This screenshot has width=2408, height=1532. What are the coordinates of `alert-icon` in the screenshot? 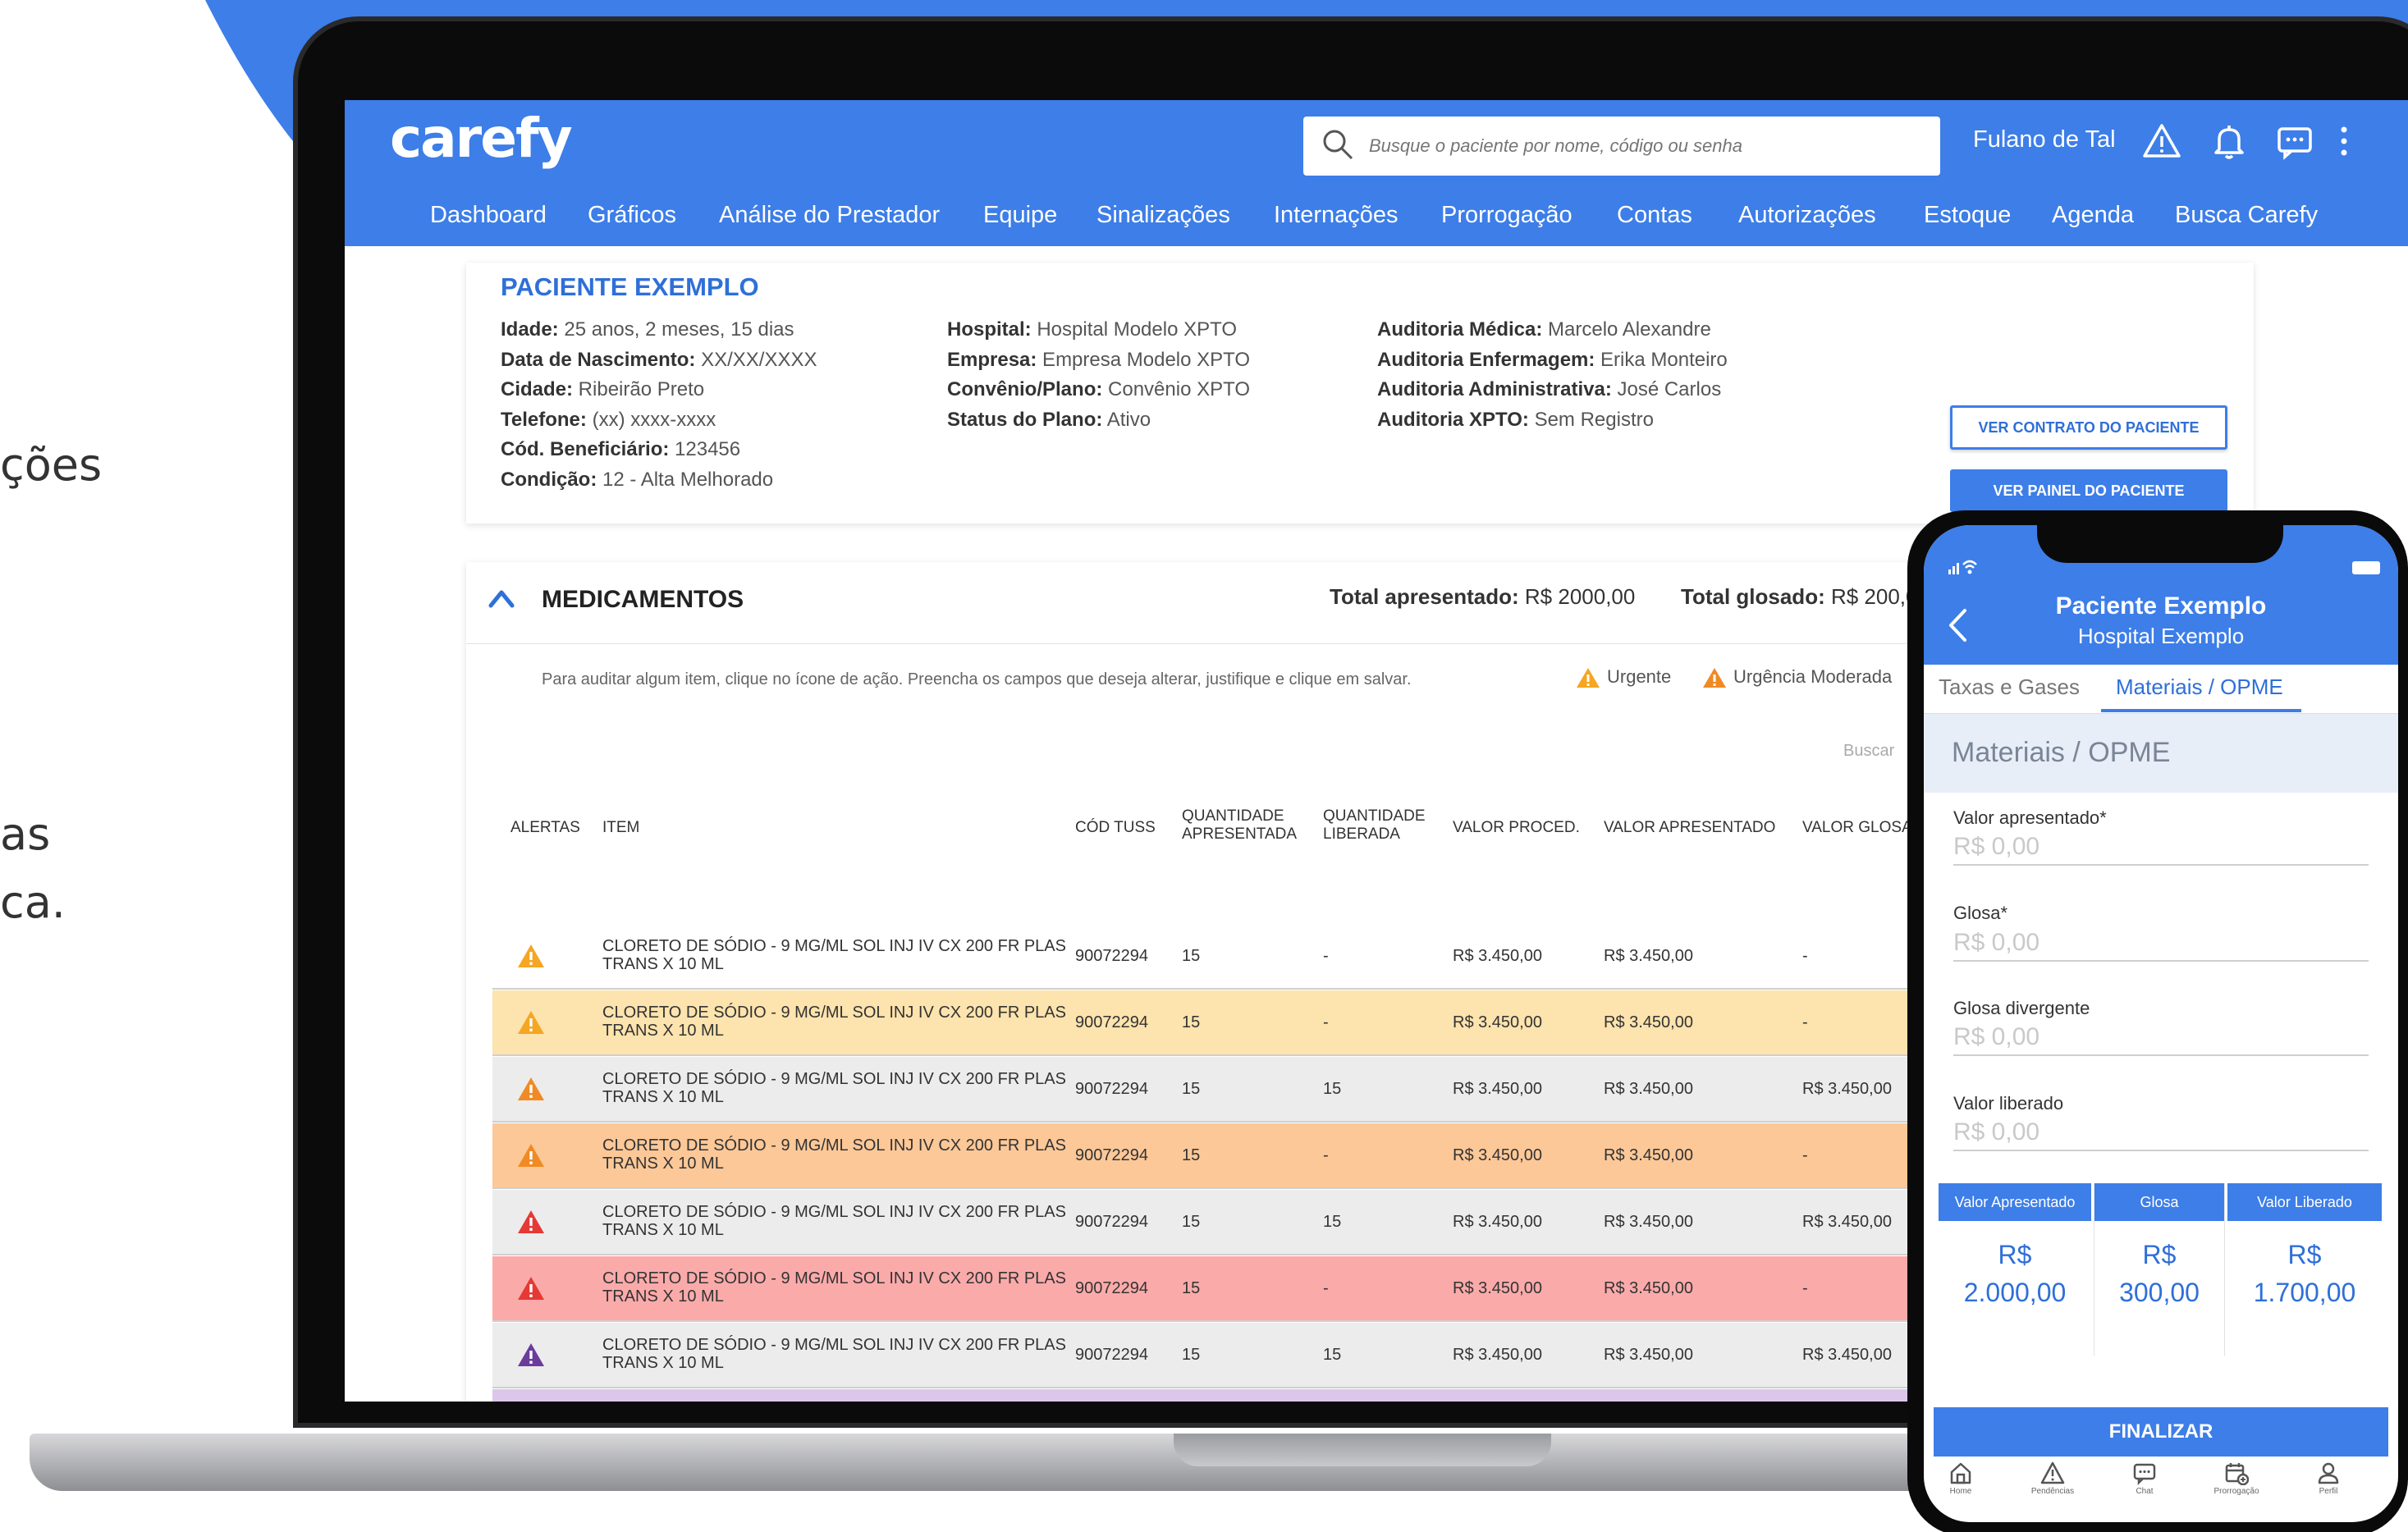 It's located at (2161, 141).